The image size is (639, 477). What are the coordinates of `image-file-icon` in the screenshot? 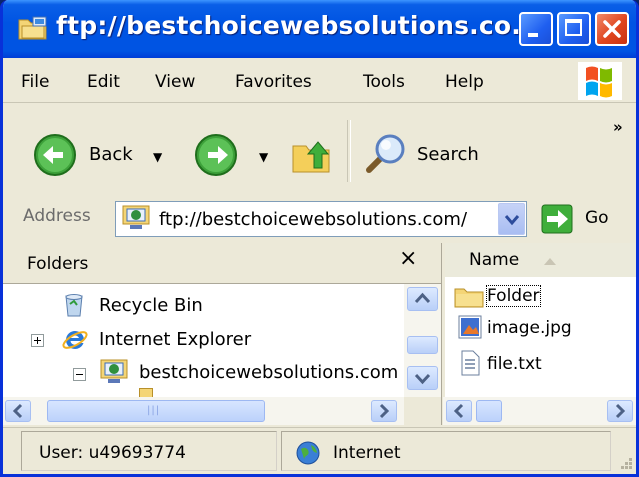 It's located at (470, 327).